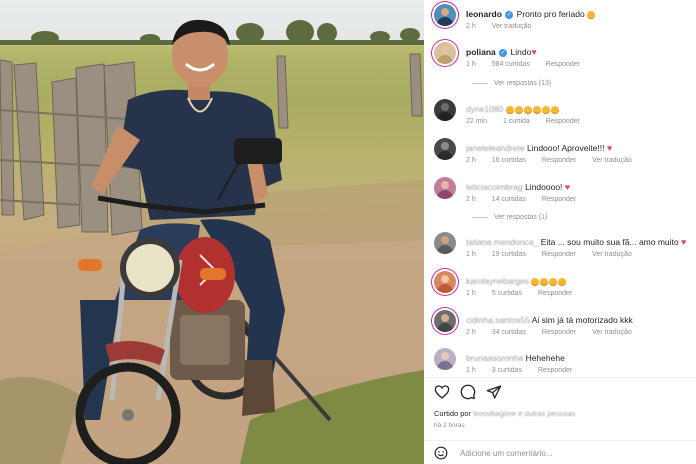  I want to click on likes-count: 34 curtidas, so click(509, 332).